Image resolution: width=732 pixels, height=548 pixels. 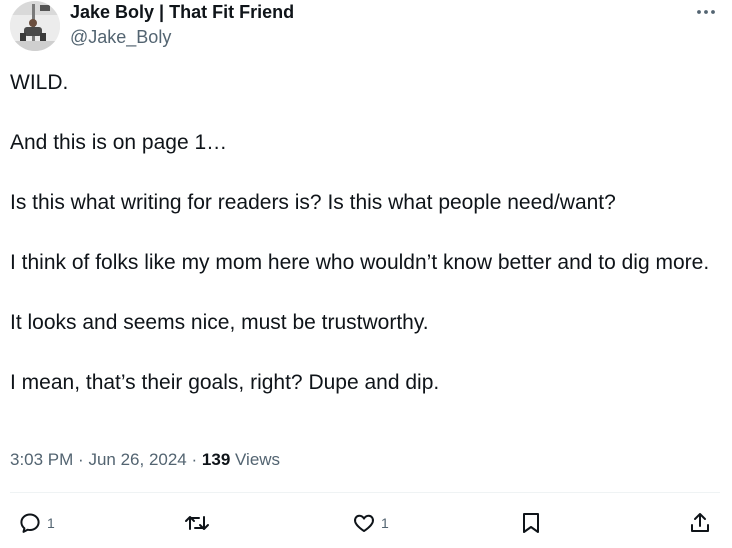 I want to click on like-button: 1, so click(x=370, y=523).